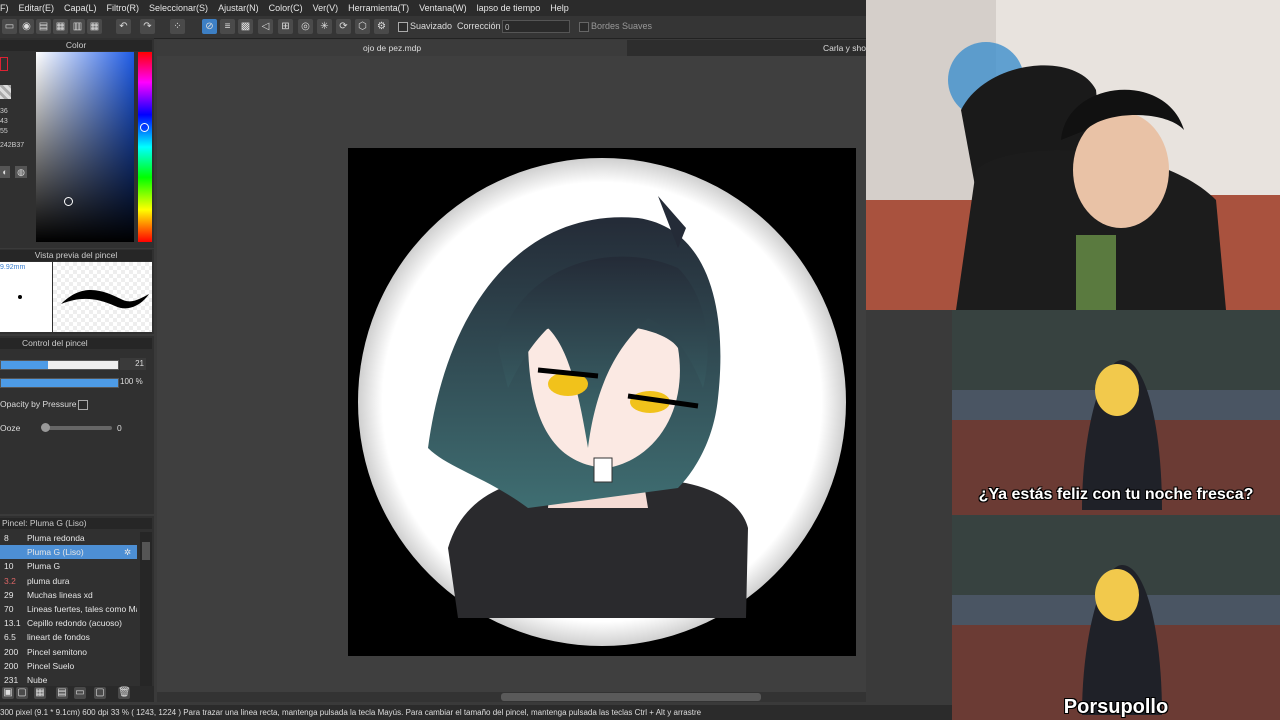  I want to click on canvas-hscrollbar, so click(511, 697).